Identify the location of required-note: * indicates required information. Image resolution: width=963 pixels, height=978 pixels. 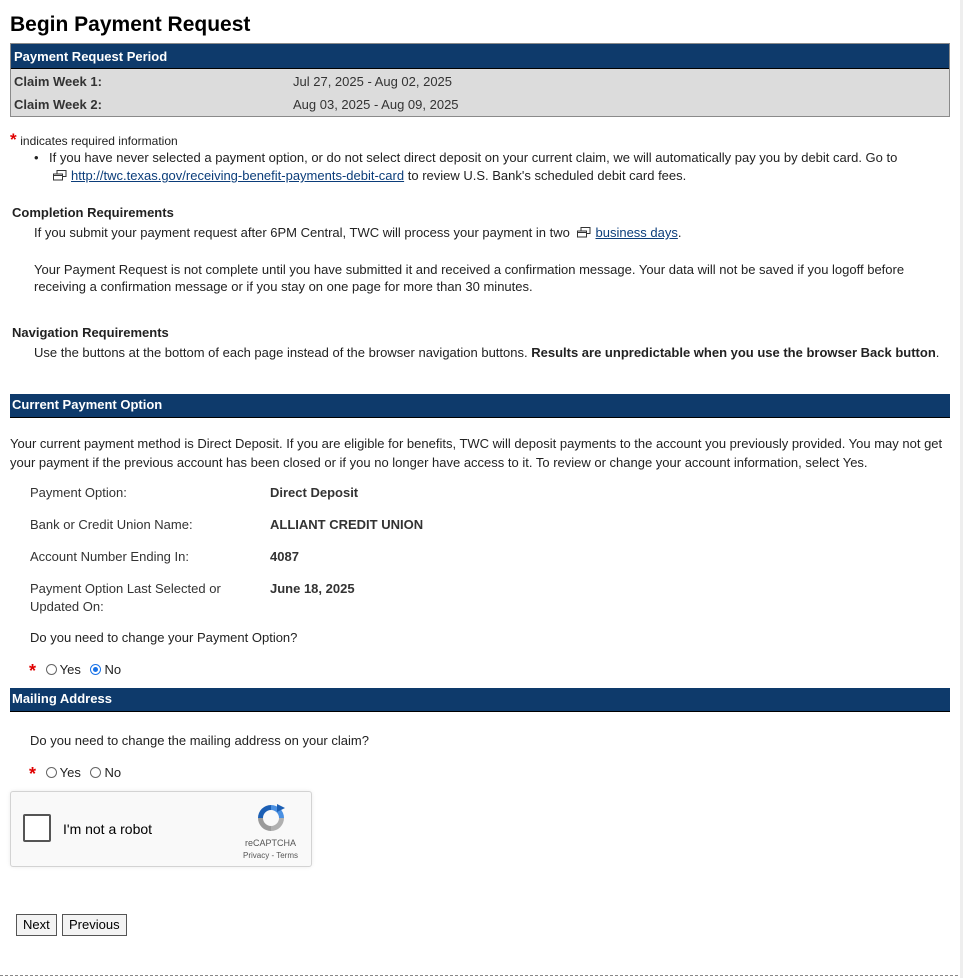
(94, 140).